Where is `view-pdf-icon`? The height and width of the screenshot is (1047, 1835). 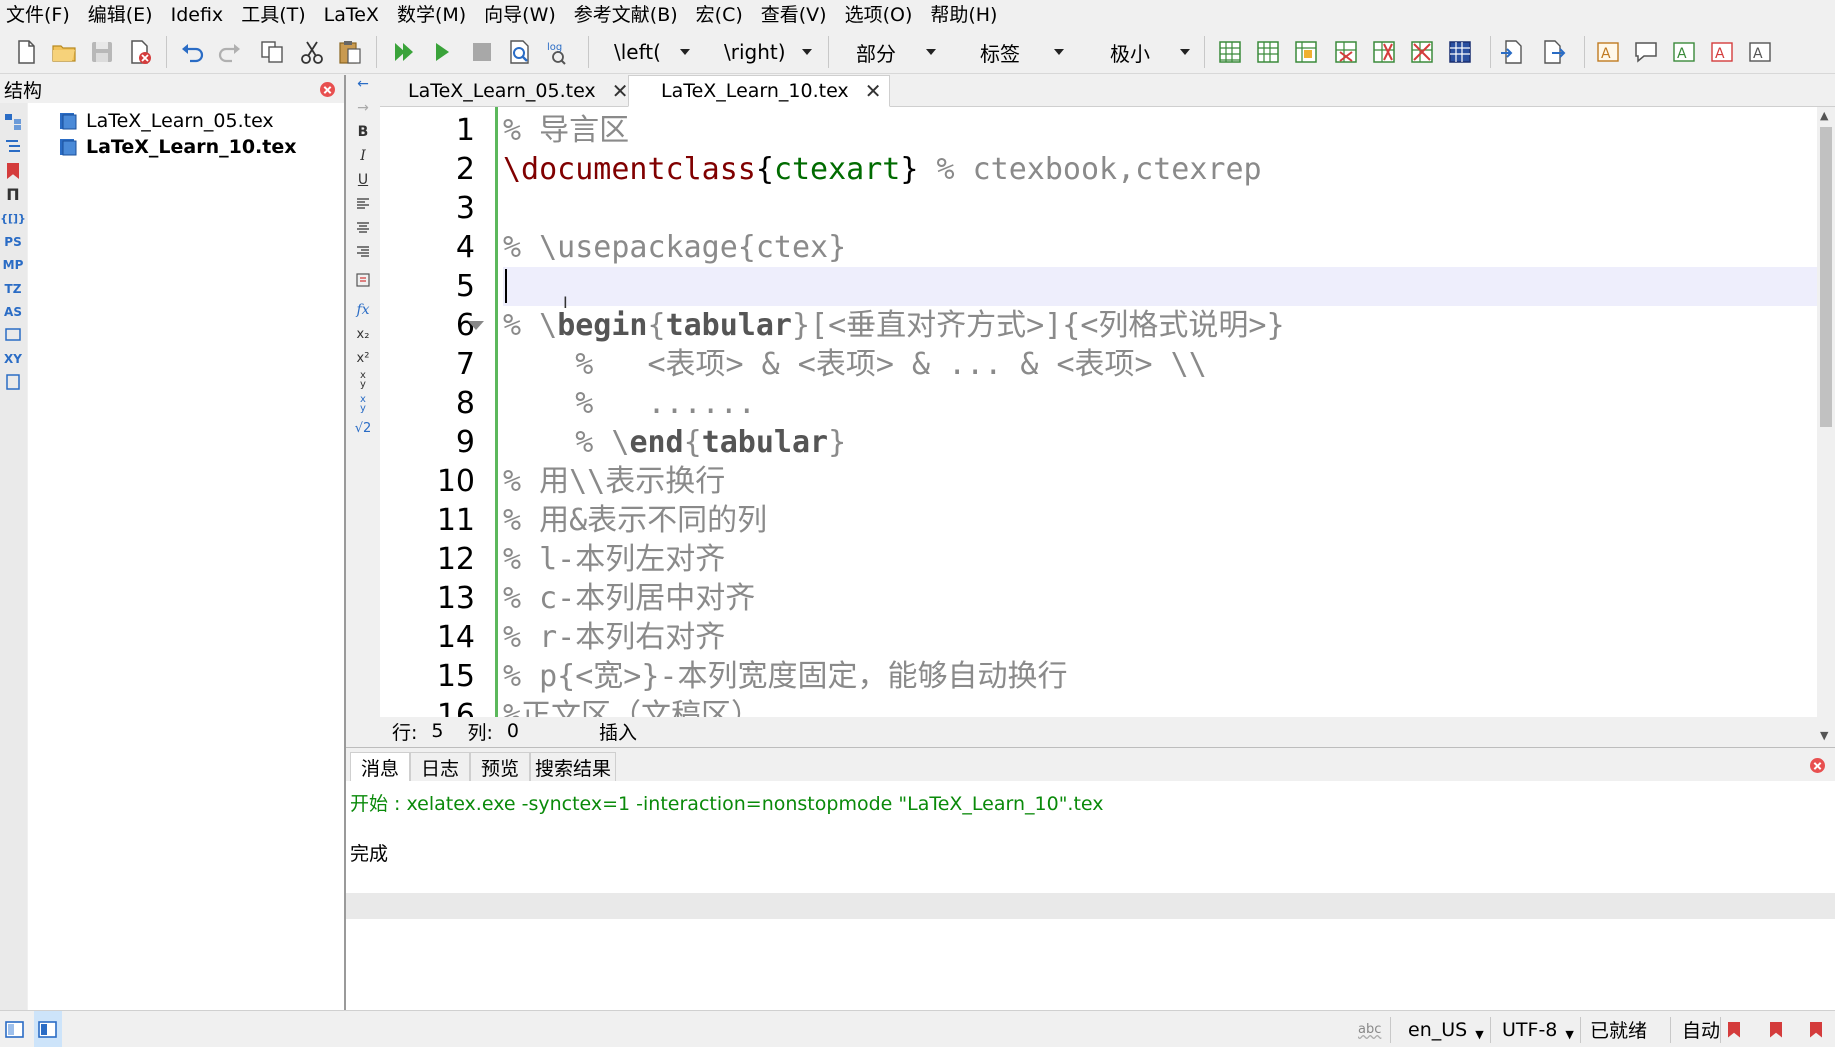
view-pdf-icon is located at coordinates (520, 52).